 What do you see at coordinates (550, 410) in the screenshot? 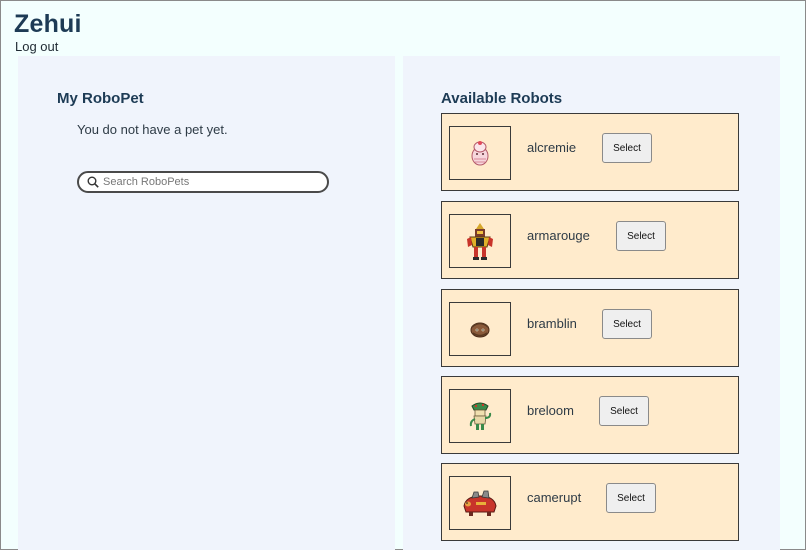
I see `robot-name: breloom` at bounding box center [550, 410].